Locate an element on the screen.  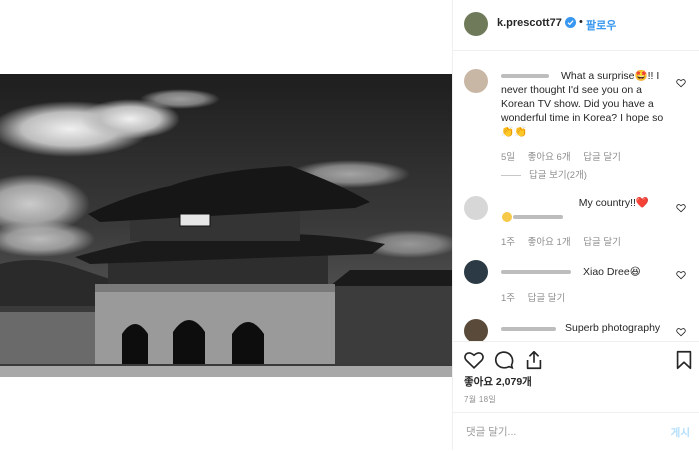
comment-composer: 게시 is located at coordinates (576, 431).